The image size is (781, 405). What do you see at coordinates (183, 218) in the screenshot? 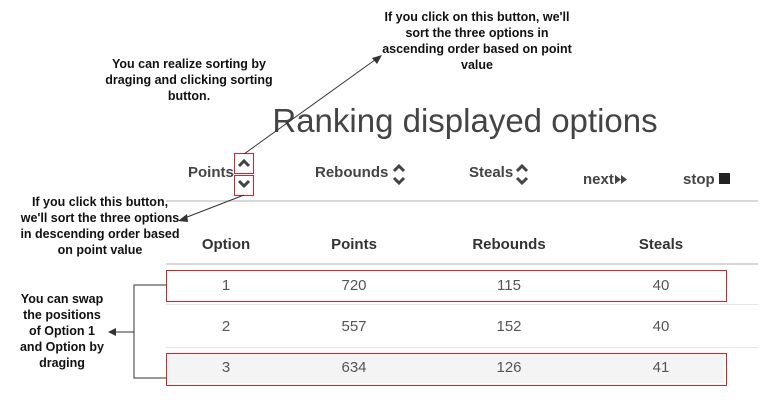
I see `descending-pointer-arrowhead` at bounding box center [183, 218].